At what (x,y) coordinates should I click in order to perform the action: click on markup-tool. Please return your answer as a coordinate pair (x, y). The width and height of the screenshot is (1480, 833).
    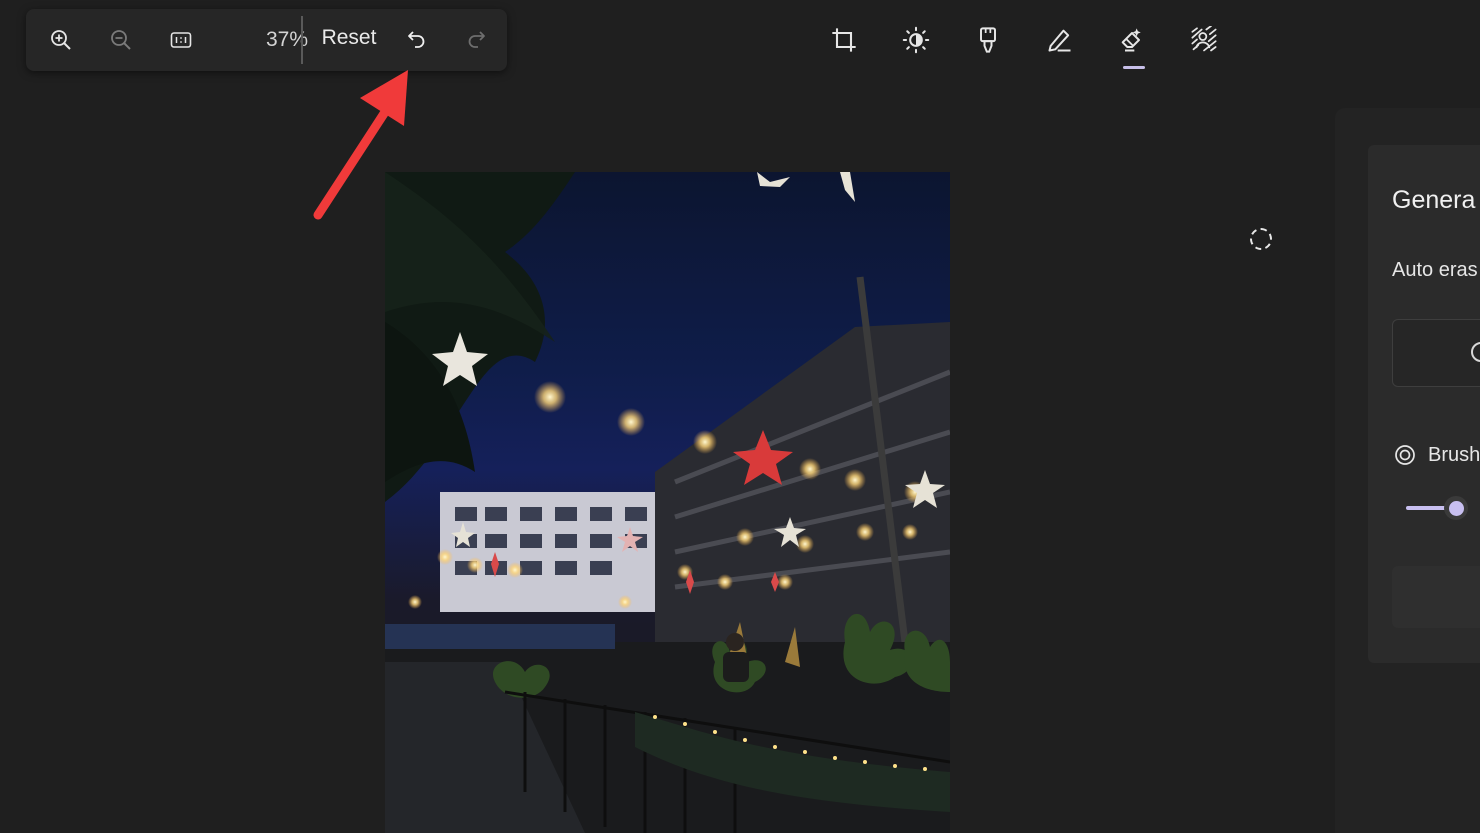
    Looking at the image, I should click on (1060, 40).